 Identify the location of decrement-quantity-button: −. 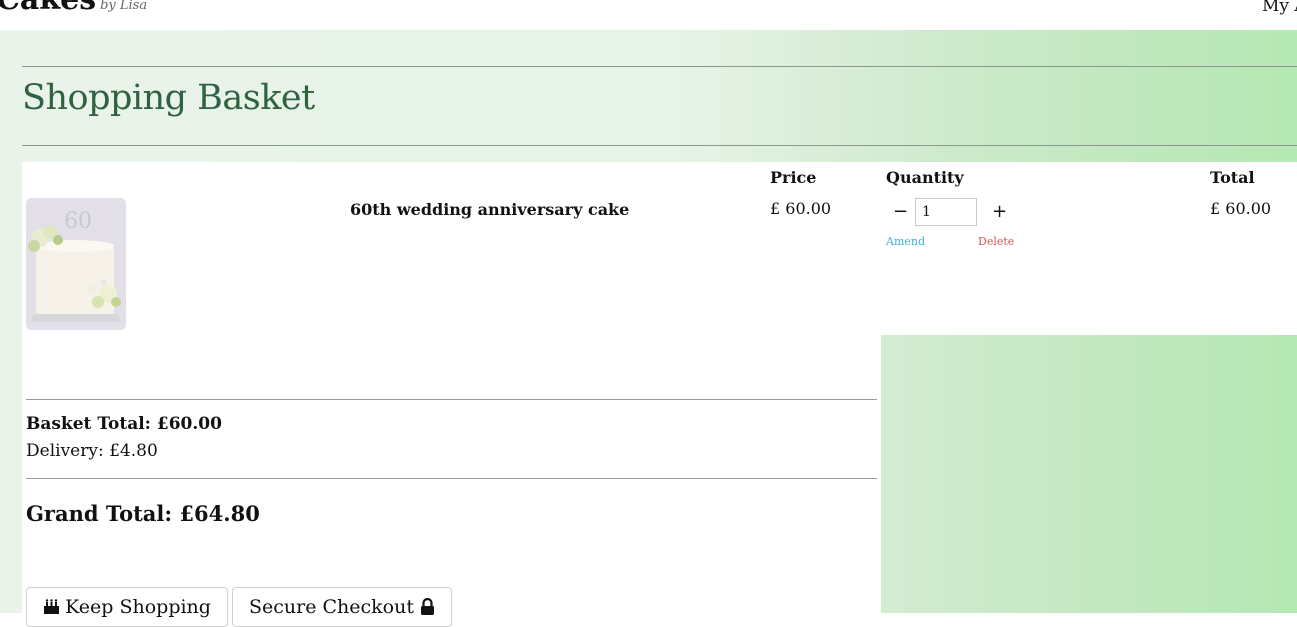
(900, 211).